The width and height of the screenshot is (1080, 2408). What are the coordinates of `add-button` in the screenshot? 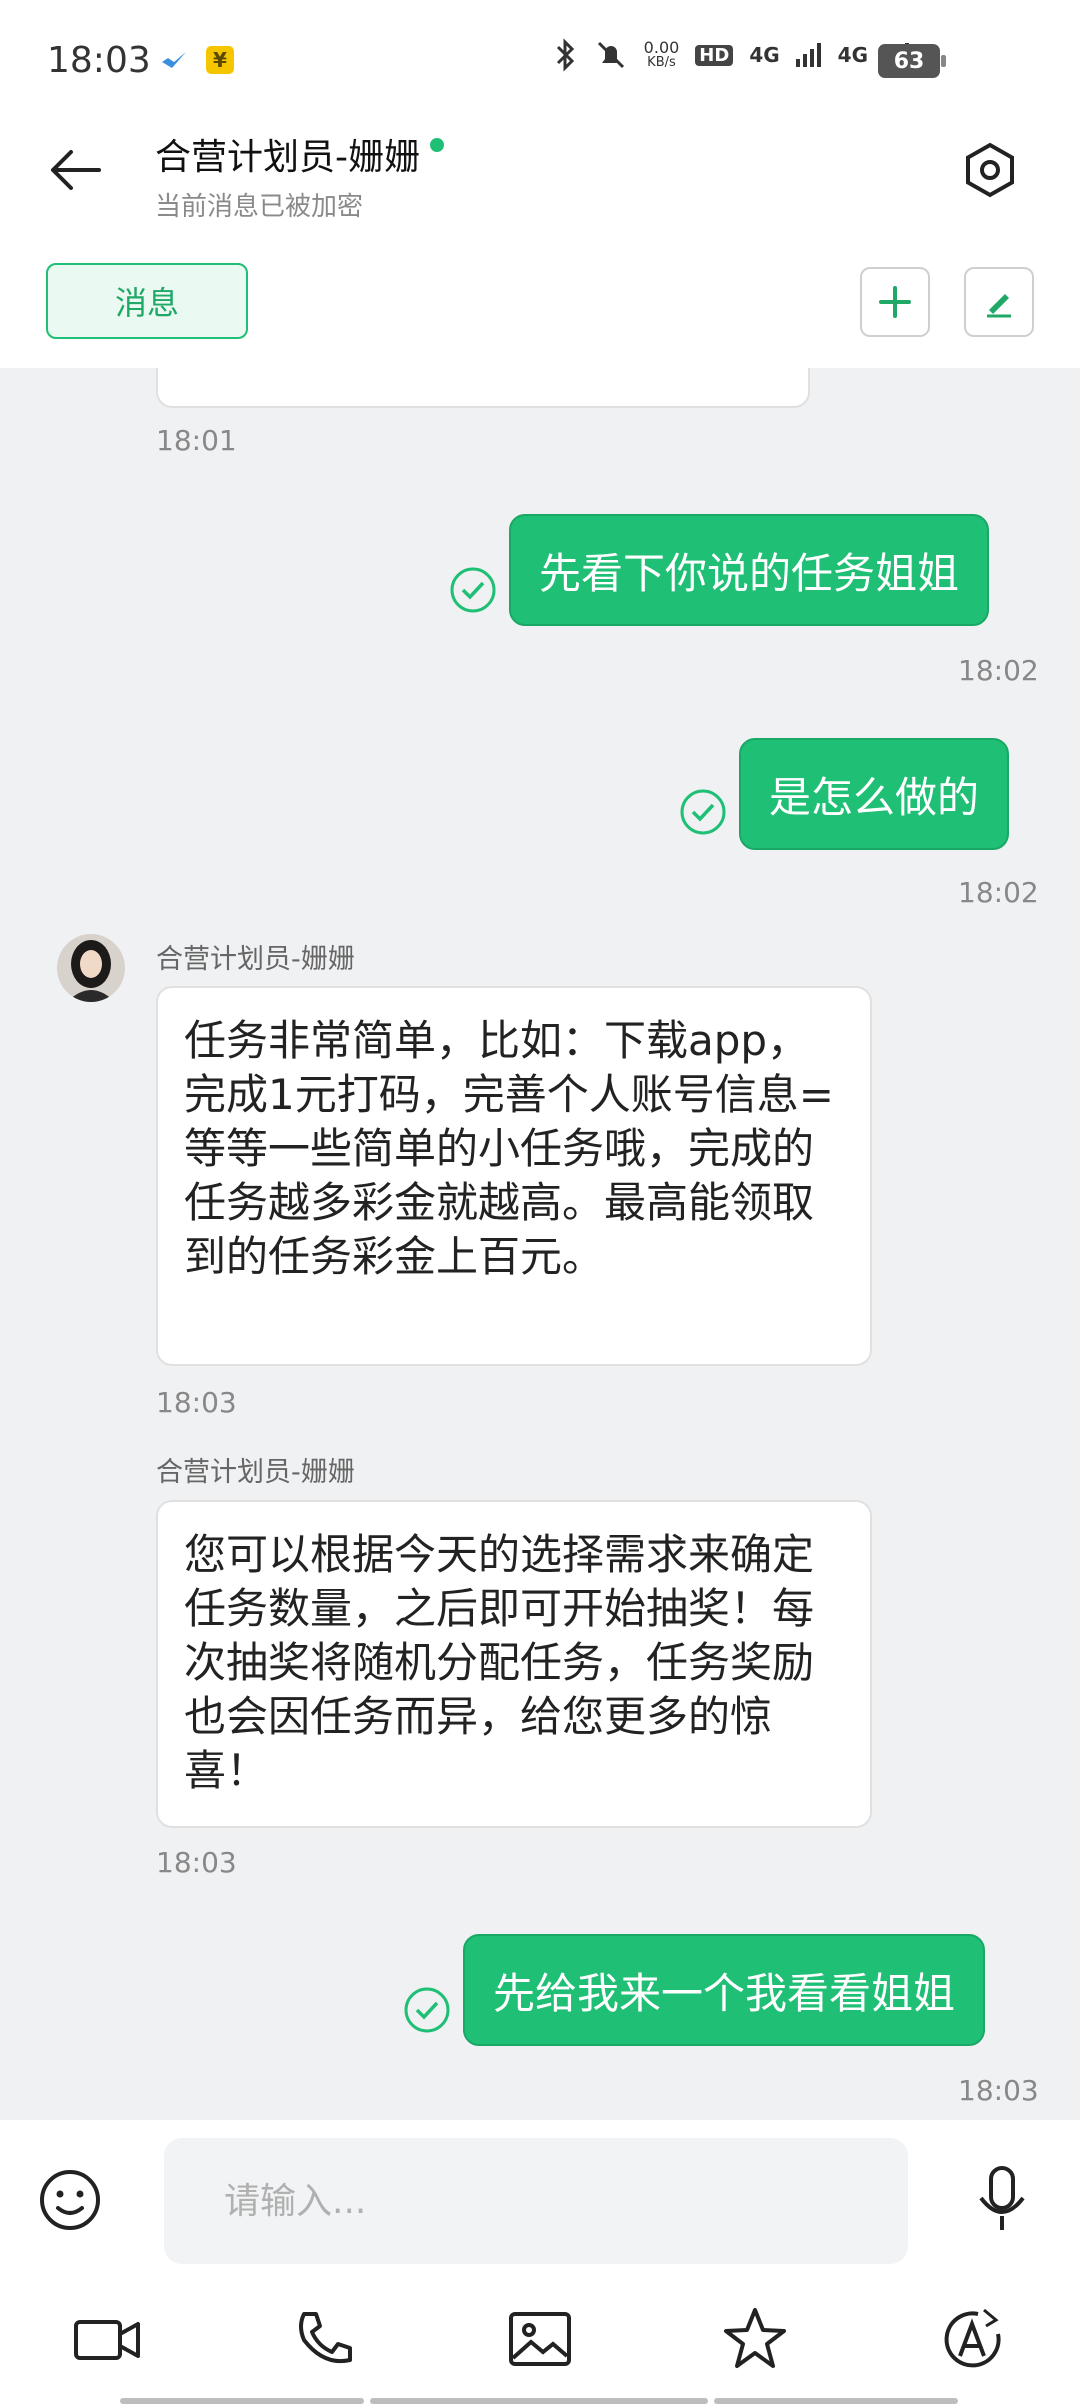 It's located at (895, 302).